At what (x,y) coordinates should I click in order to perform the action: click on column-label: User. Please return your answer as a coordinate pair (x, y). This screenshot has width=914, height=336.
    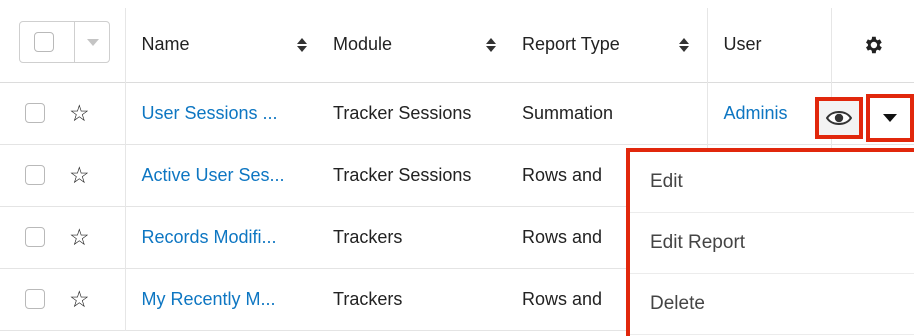
    Looking at the image, I should click on (742, 44).